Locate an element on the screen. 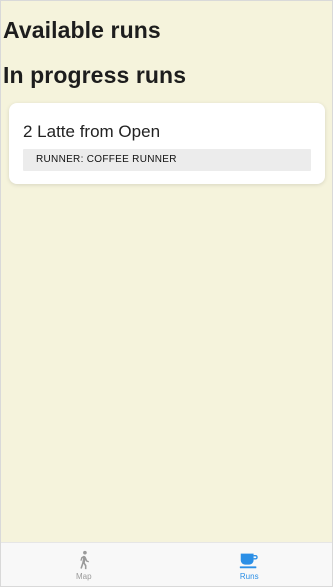 This screenshot has height=587, width=333. tab-bar: Map Runs is located at coordinates (166, 564).